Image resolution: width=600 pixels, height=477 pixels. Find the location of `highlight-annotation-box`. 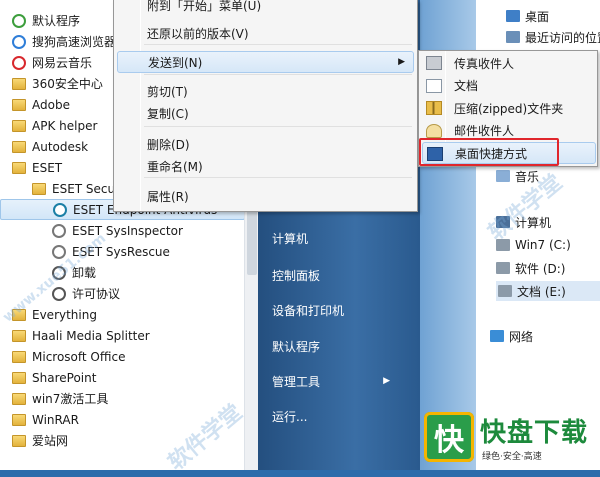

highlight-annotation-box is located at coordinates (489, 152).